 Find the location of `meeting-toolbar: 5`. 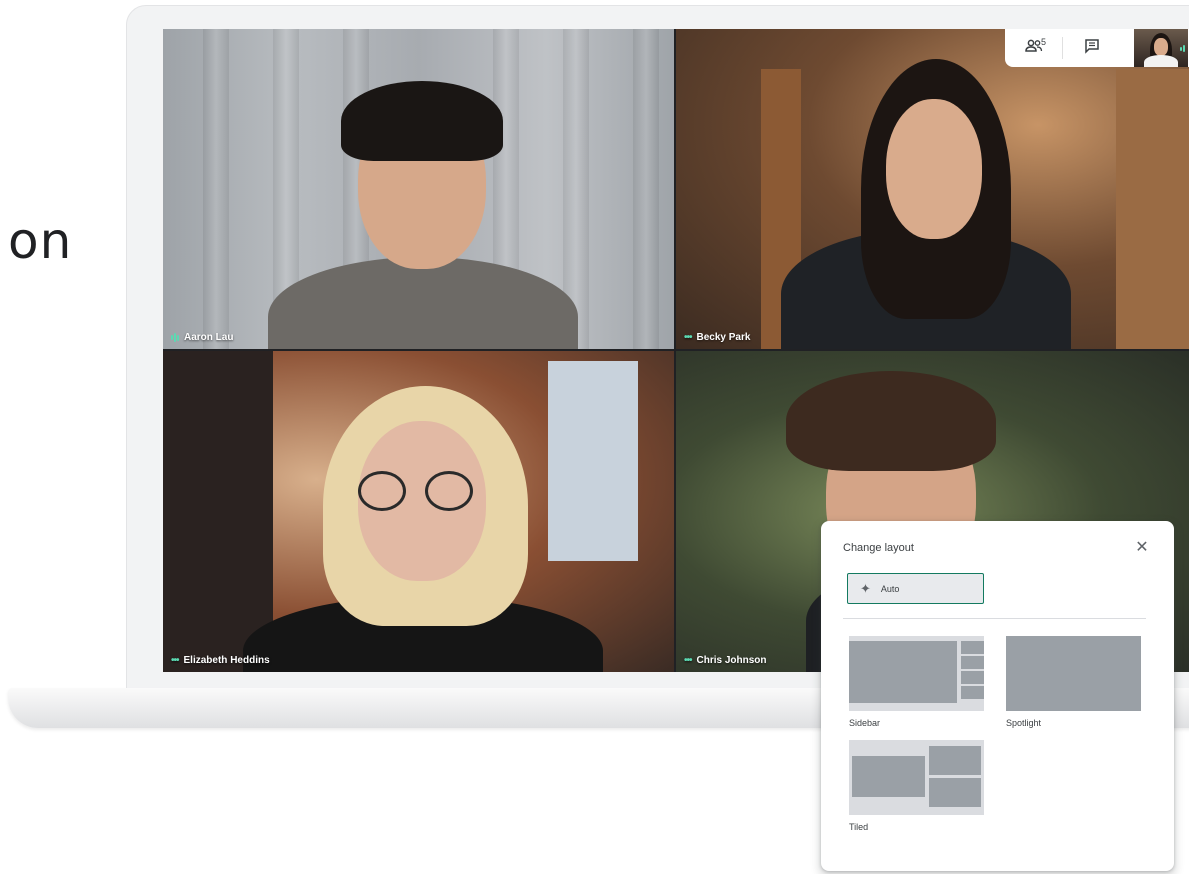

meeting-toolbar: 5 is located at coordinates (1097, 48).